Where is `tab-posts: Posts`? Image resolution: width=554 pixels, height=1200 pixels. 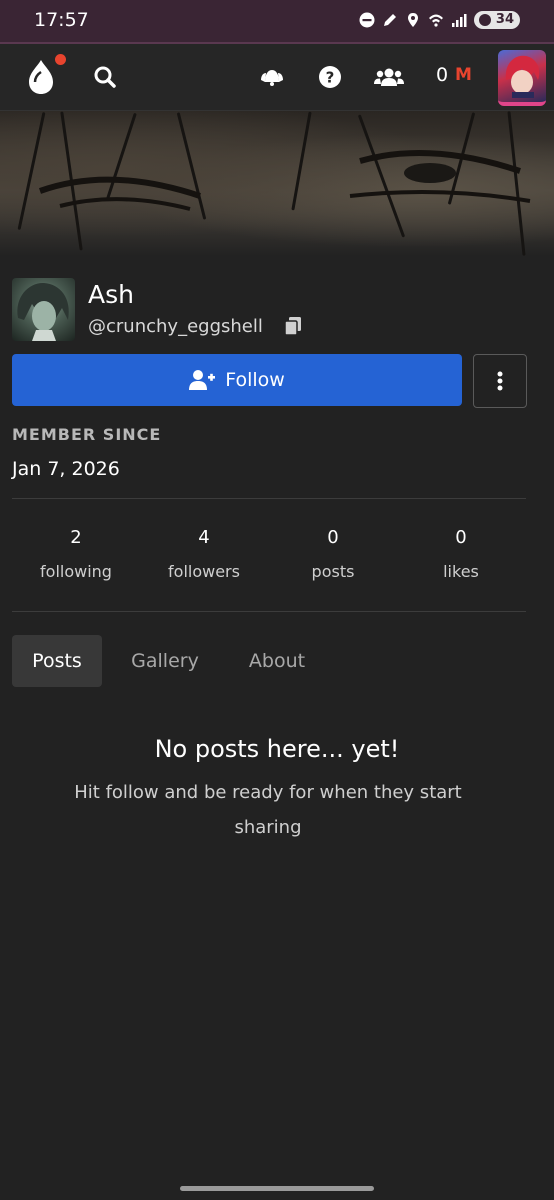 tab-posts: Posts is located at coordinates (57, 661).